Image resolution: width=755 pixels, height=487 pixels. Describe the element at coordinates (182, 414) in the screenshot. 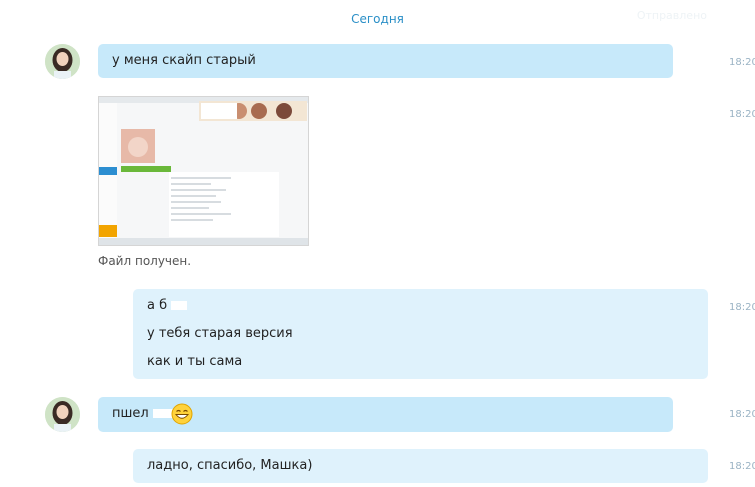

I see `grin-emoji-icon` at that location.